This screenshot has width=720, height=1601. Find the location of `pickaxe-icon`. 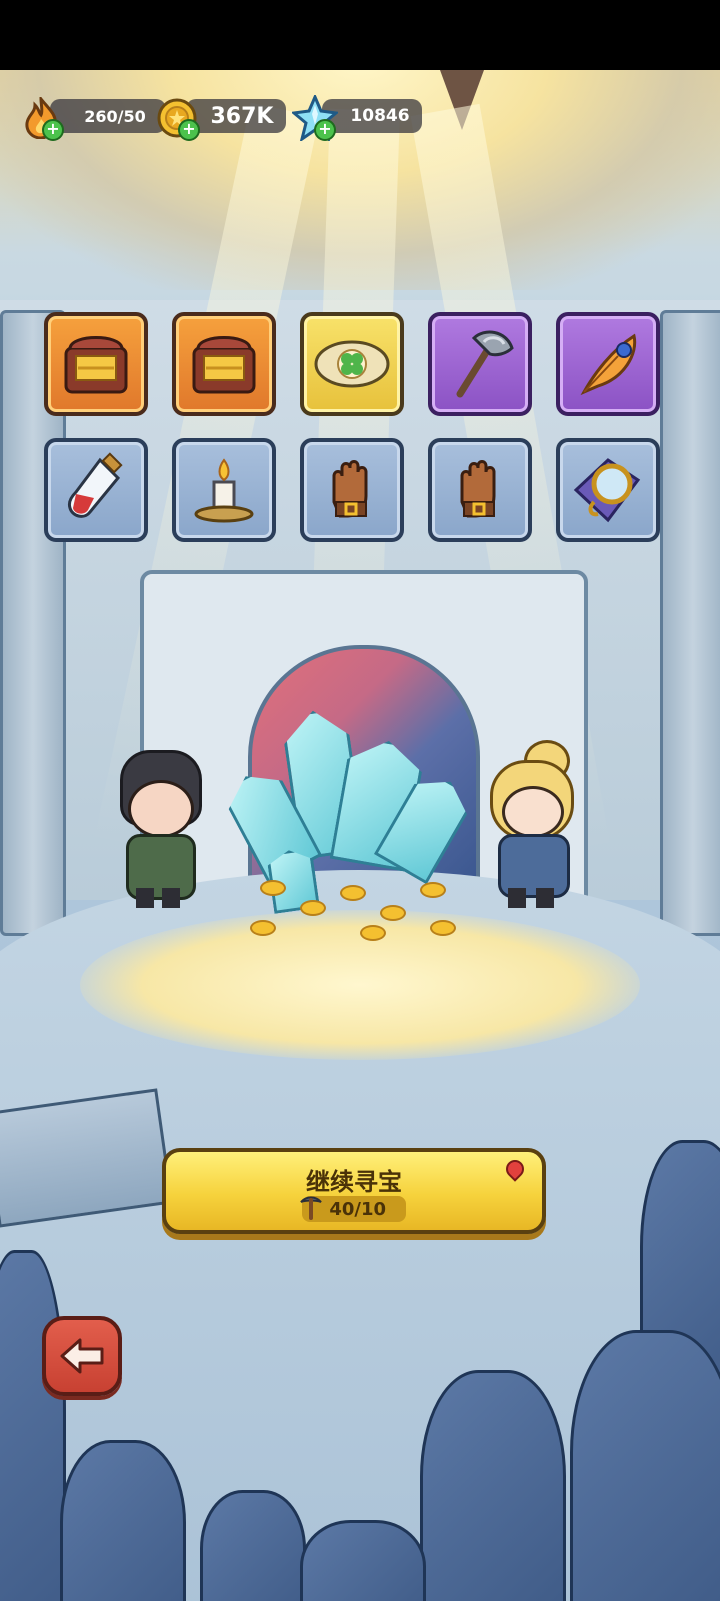

pickaxe-icon is located at coordinates (311, 1208).